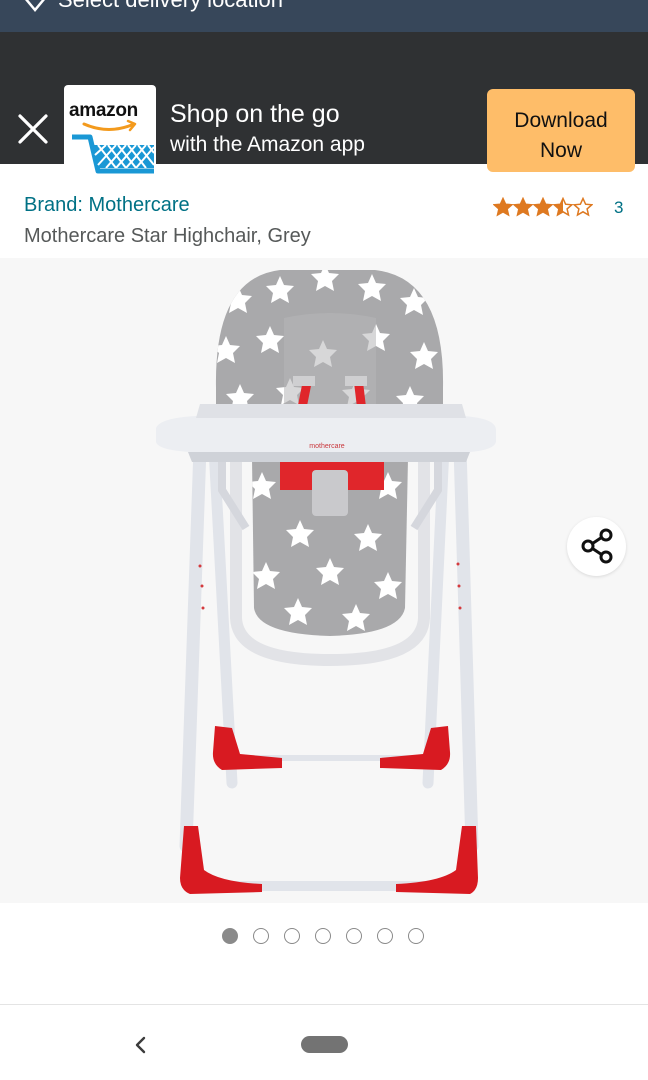 Image resolution: width=648 pixels, height=1080 pixels. What do you see at coordinates (33, 129) in the screenshot?
I see `close-icon` at bounding box center [33, 129].